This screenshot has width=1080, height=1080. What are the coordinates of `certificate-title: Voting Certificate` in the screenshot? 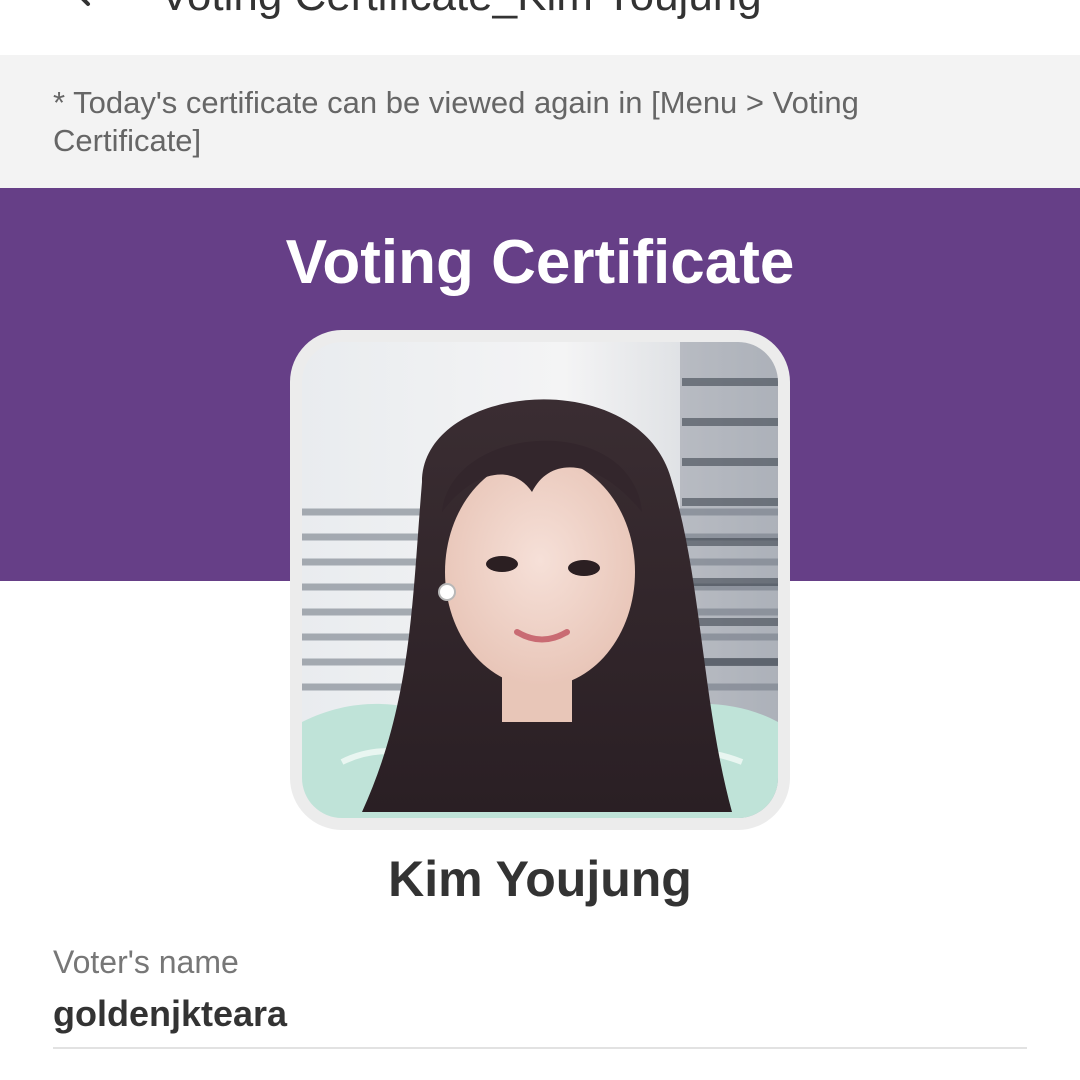 It's located at (540, 262).